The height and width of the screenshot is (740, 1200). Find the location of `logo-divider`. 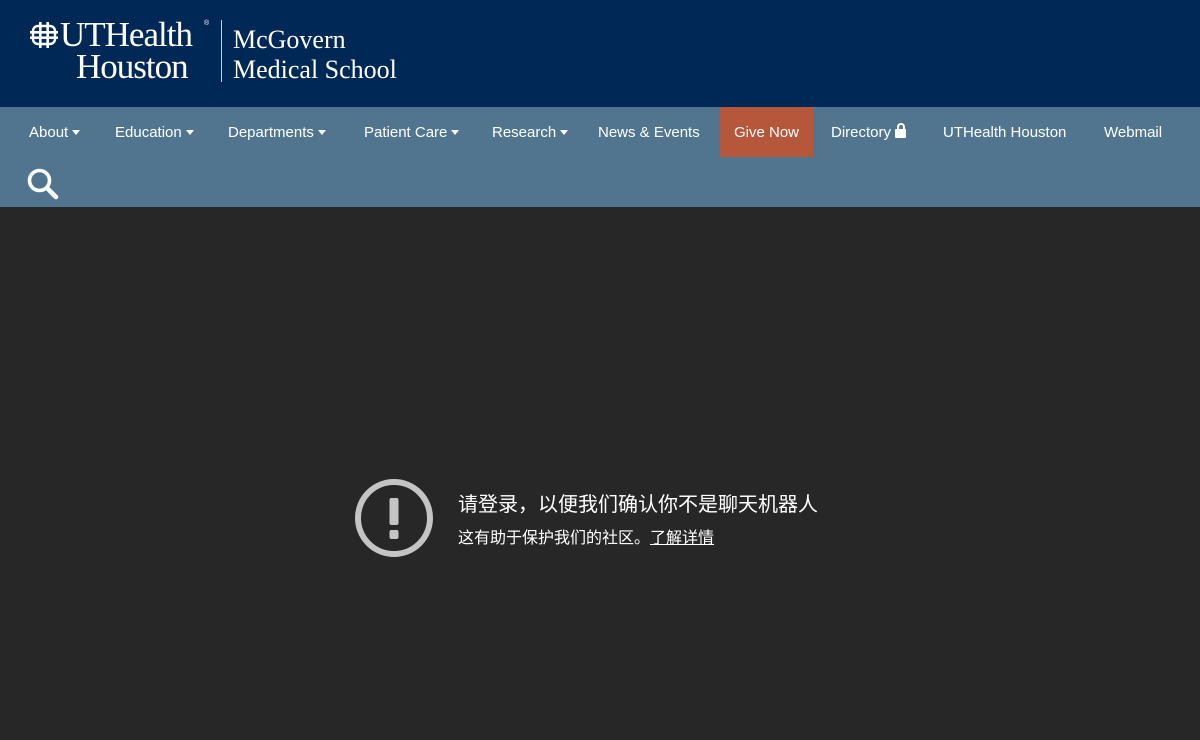

logo-divider is located at coordinates (221, 51).